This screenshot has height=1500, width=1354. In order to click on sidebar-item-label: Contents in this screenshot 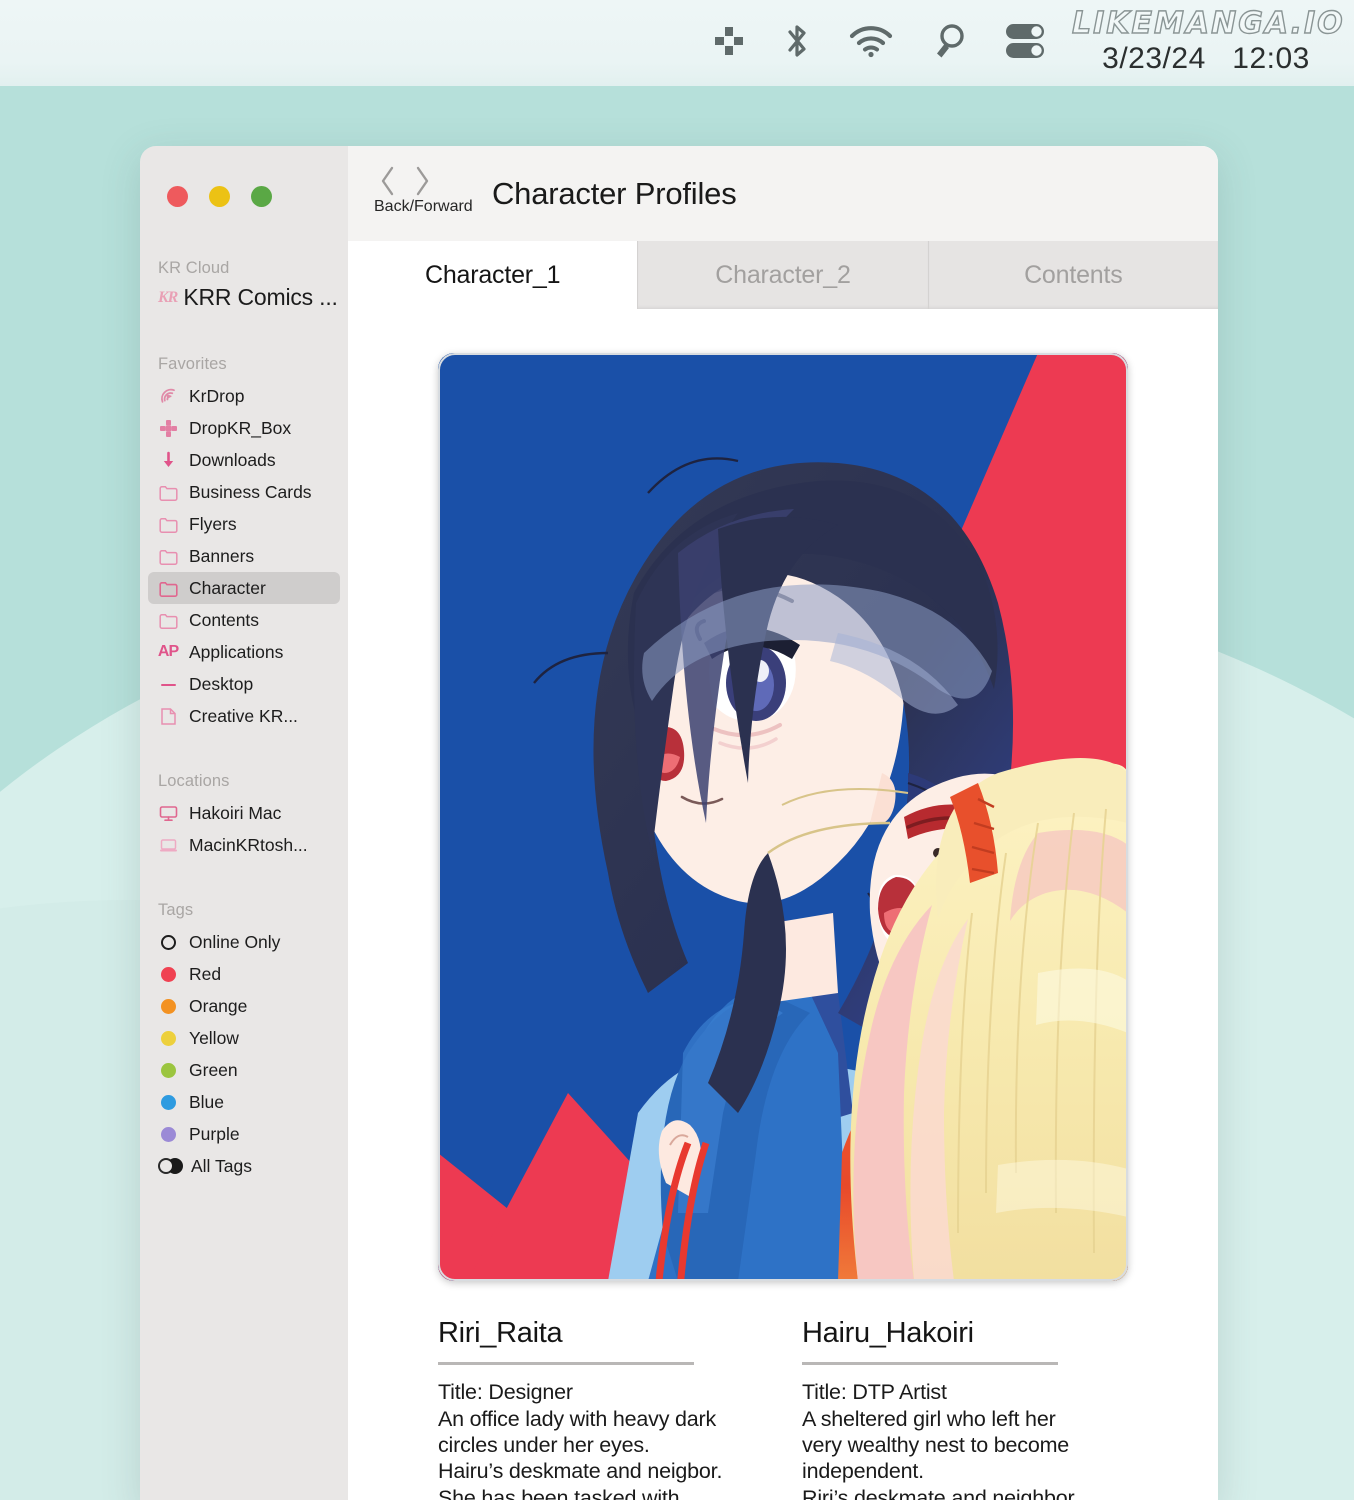, I will do `click(224, 619)`.